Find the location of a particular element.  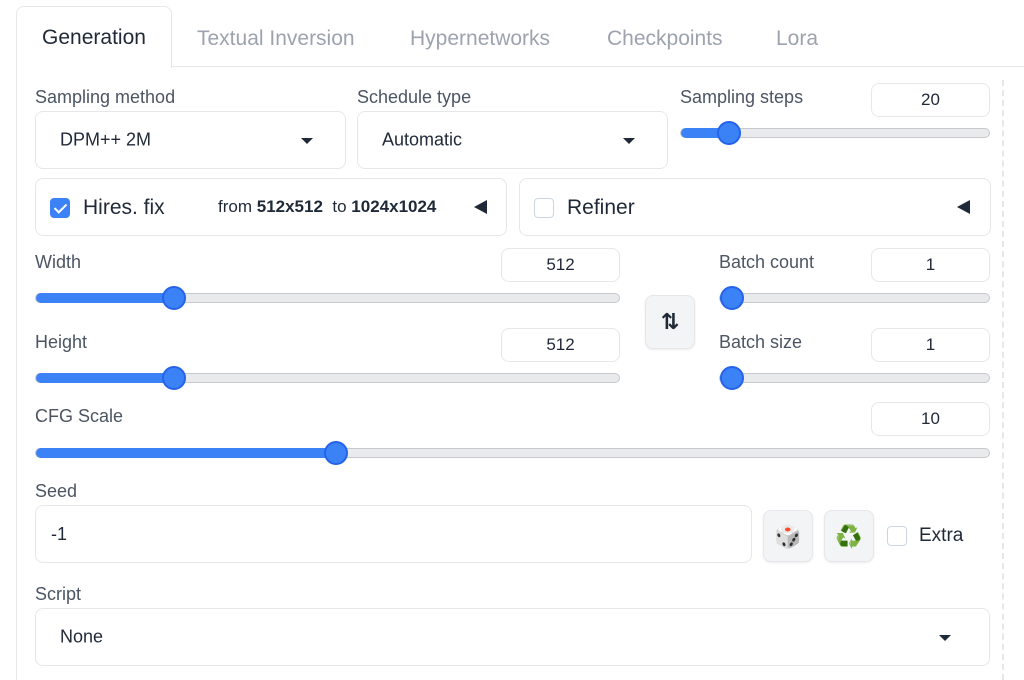

batch-size-slider is located at coordinates (854, 378).